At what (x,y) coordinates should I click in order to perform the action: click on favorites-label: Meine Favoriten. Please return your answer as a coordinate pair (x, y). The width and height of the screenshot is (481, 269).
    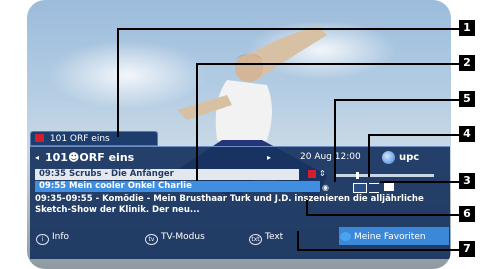
    Looking at the image, I should click on (390, 237).